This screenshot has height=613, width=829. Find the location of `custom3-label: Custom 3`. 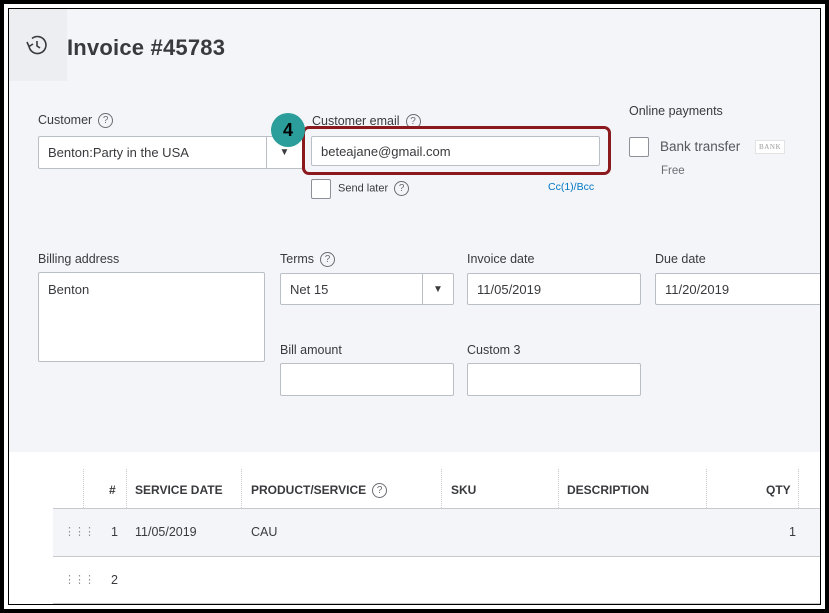

custom3-label: Custom 3 is located at coordinates (494, 350).